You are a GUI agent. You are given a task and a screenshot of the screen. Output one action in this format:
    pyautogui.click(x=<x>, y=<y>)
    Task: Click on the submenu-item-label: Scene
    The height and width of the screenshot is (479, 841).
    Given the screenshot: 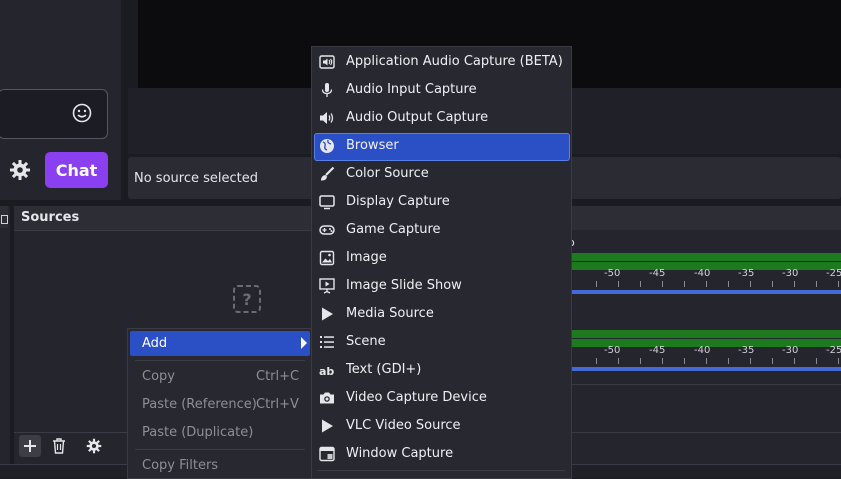 What is the action you would take?
    pyautogui.click(x=366, y=341)
    